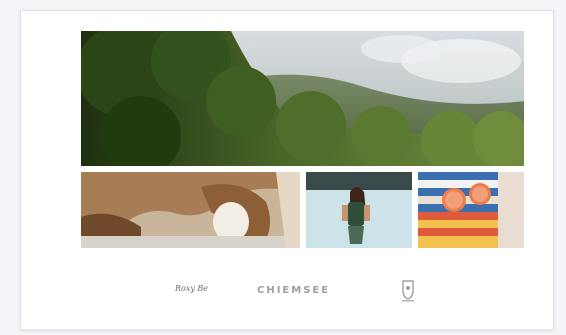 This screenshot has width=566, height=335. I want to click on towel-fruit-image, so click(471, 210).